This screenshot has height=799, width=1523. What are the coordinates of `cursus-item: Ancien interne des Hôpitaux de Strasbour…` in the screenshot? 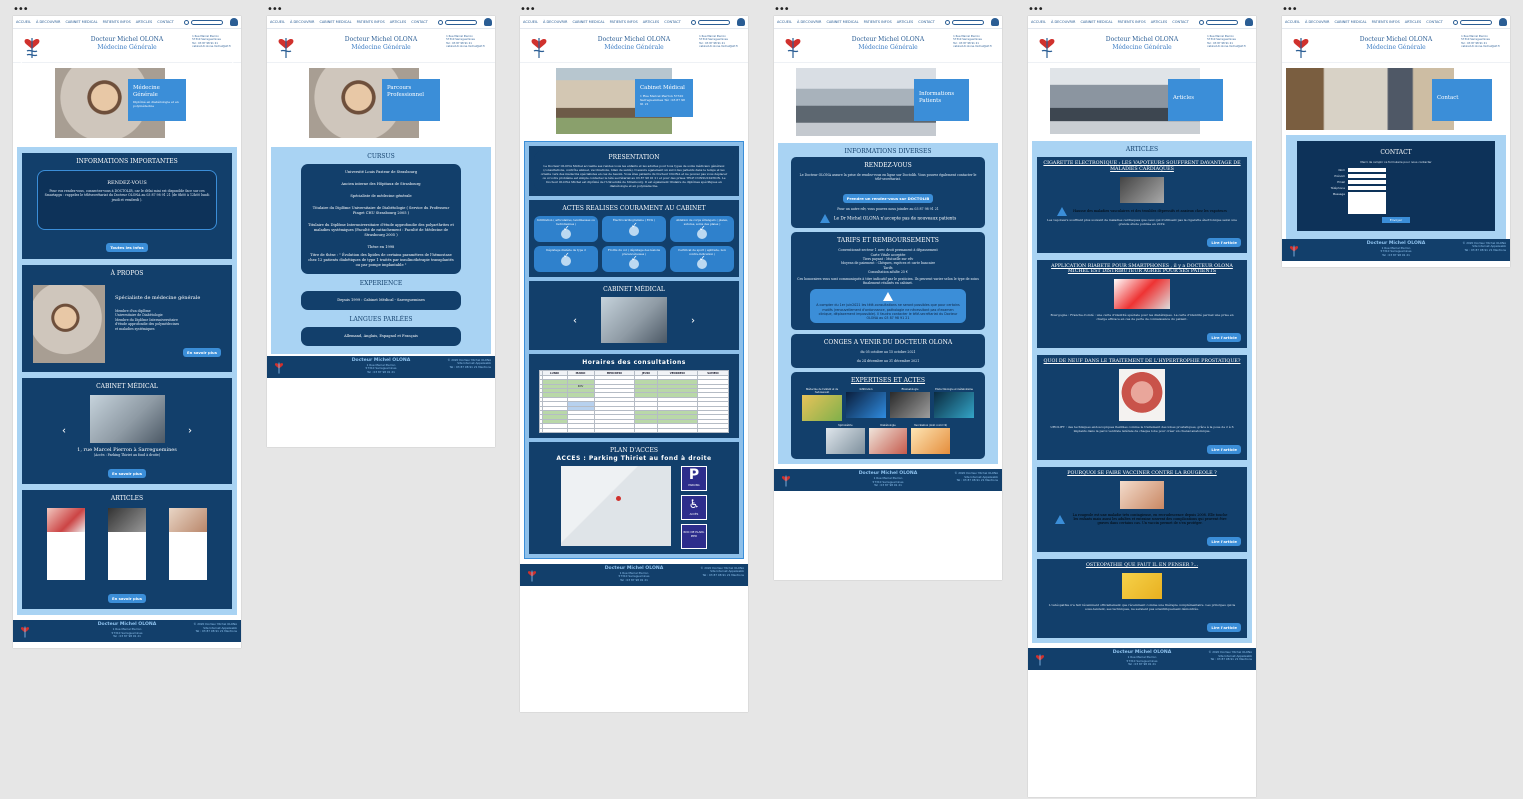 It's located at (381, 184).